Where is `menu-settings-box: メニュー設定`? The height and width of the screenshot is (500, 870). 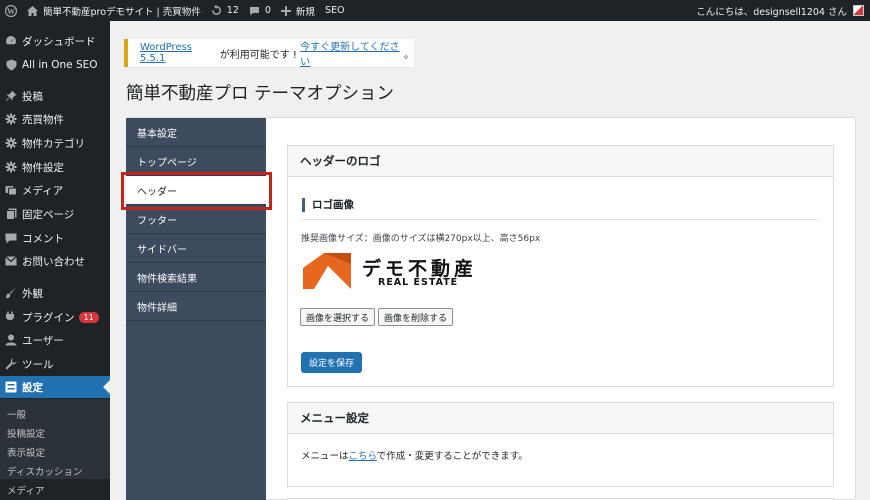
menu-settings-box: メニュー設定 is located at coordinates (560, 444).